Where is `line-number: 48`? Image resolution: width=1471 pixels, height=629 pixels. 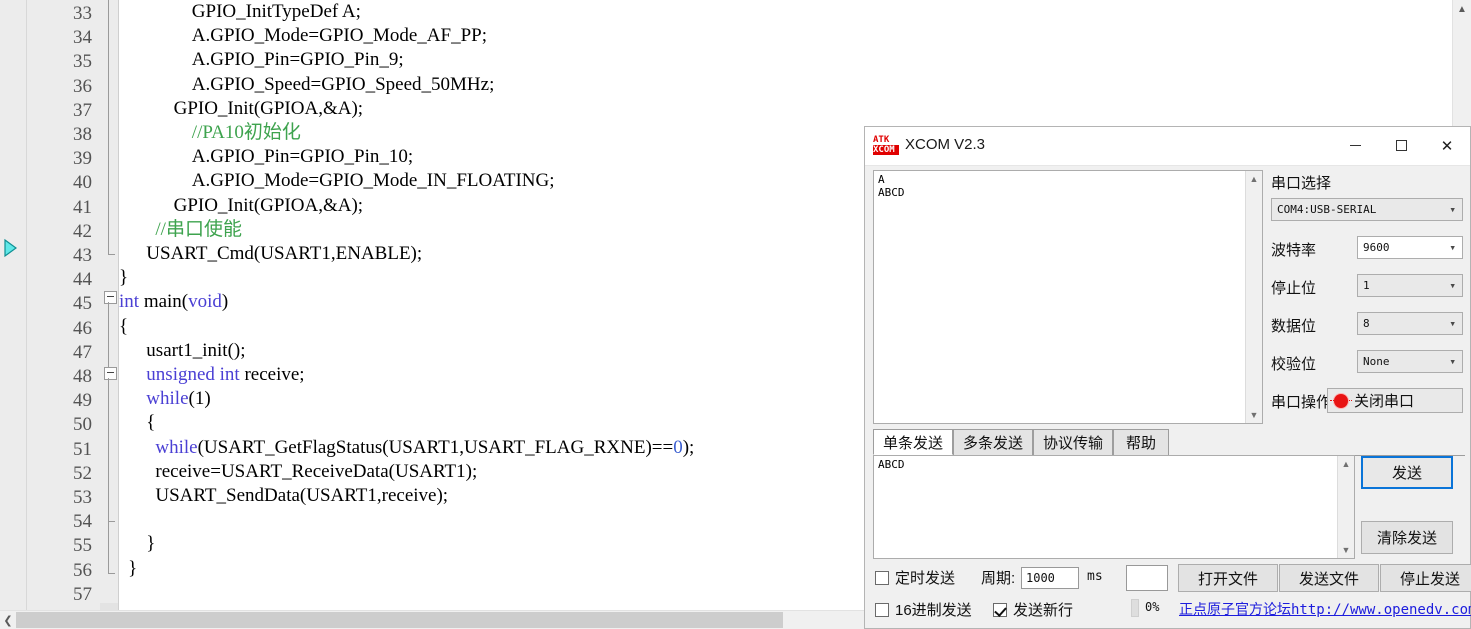 line-number: 48 is located at coordinates (82, 376).